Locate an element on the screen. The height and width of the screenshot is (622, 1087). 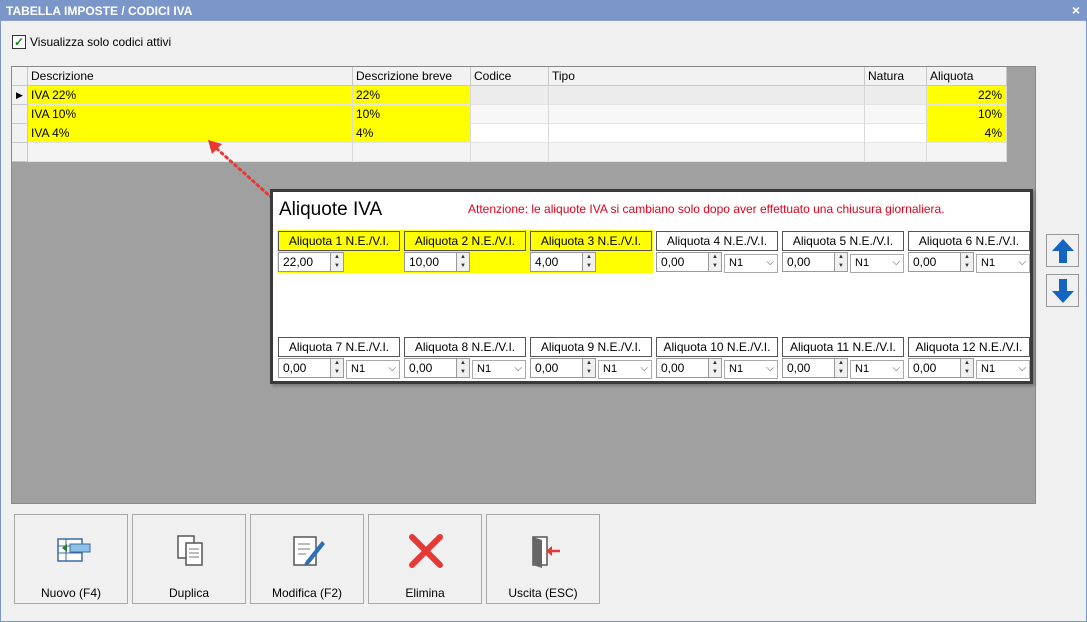
rate-4-input: 0,00 is located at coordinates (683, 262).